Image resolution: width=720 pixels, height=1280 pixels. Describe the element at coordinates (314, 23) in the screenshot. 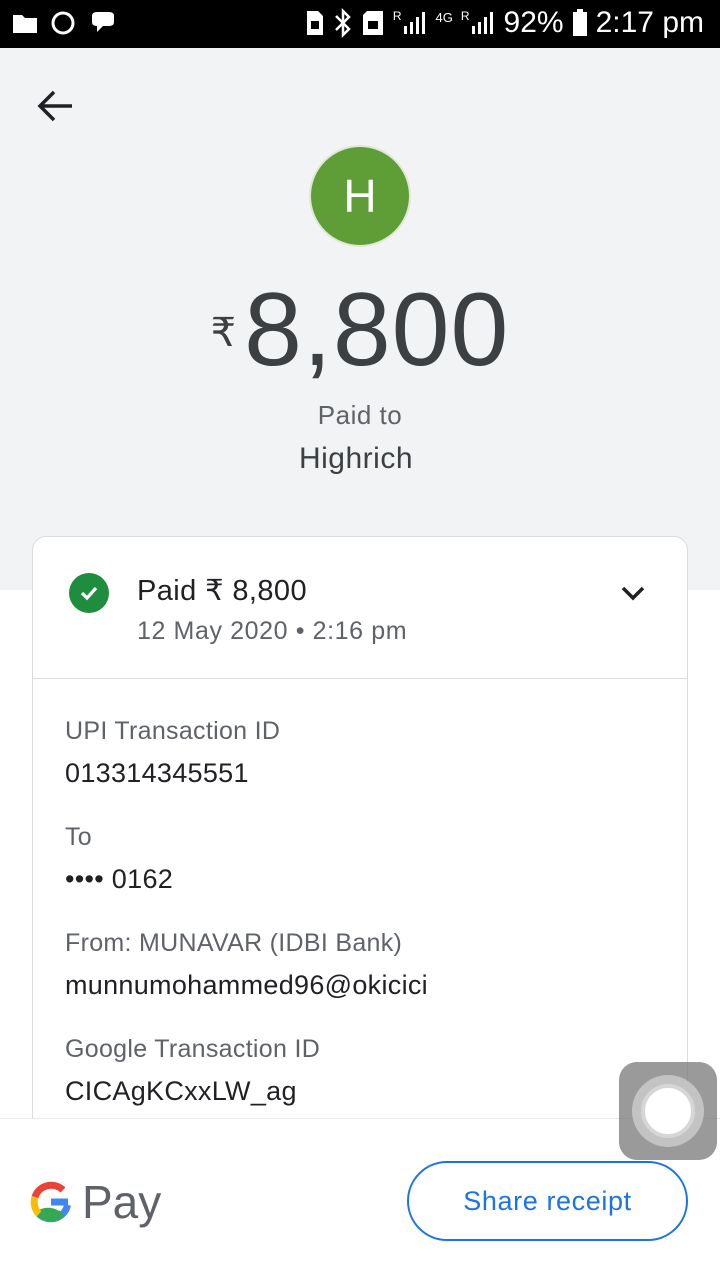

I see `sim-icon` at that location.